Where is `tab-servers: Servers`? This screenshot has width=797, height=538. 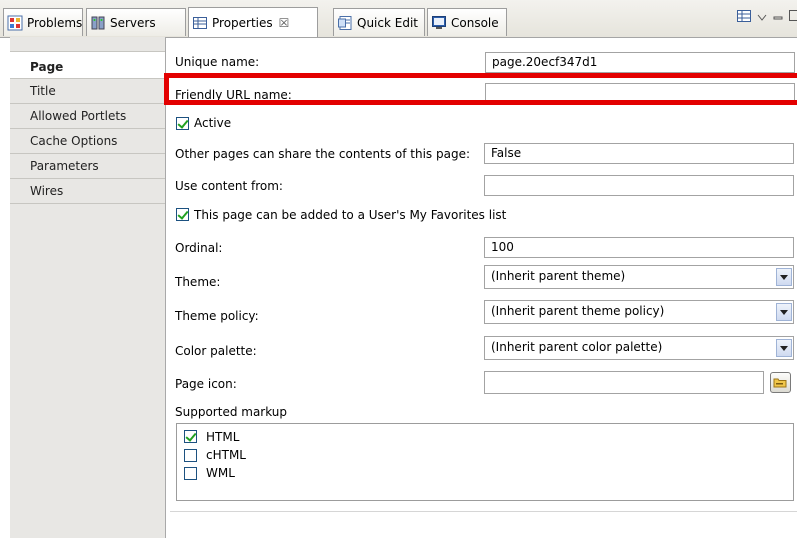 tab-servers: Servers is located at coordinates (136, 22).